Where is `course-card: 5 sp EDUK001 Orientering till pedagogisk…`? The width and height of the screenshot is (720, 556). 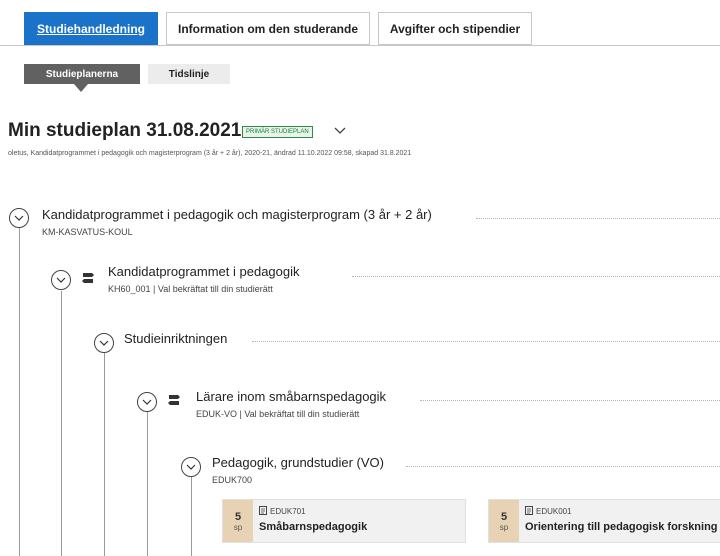 course-card: 5 sp EDUK001 Orientering till pedagogisk… is located at coordinates (604, 521).